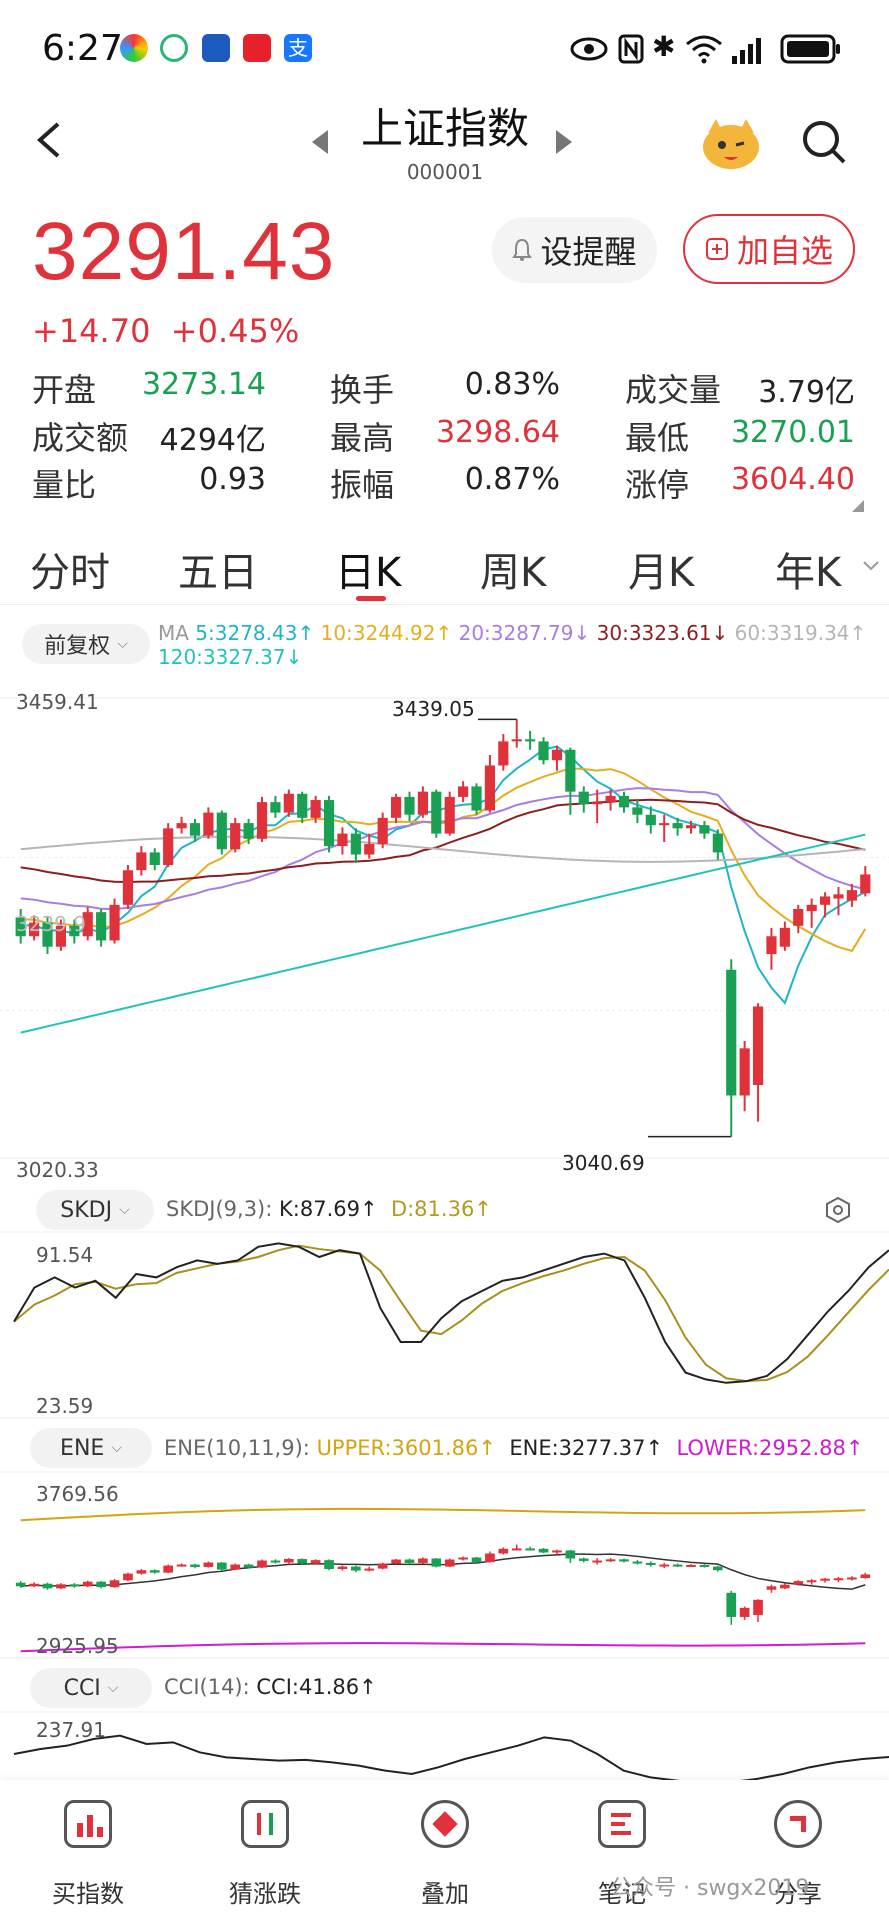 The height and width of the screenshot is (1920, 889). Describe the element at coordinates (82, 1688) in the screenshot. I see `cci-name: CCI` at that location.